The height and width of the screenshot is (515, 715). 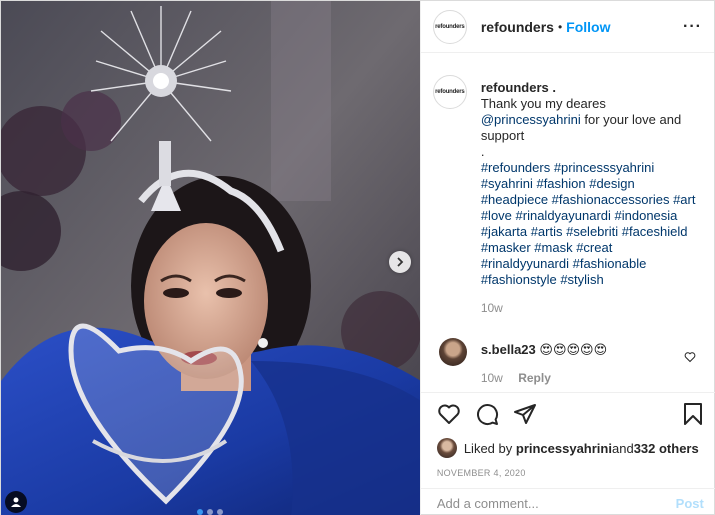 I want to click on caption-thanks: Thank you my deares, so click(x=543, y=103).